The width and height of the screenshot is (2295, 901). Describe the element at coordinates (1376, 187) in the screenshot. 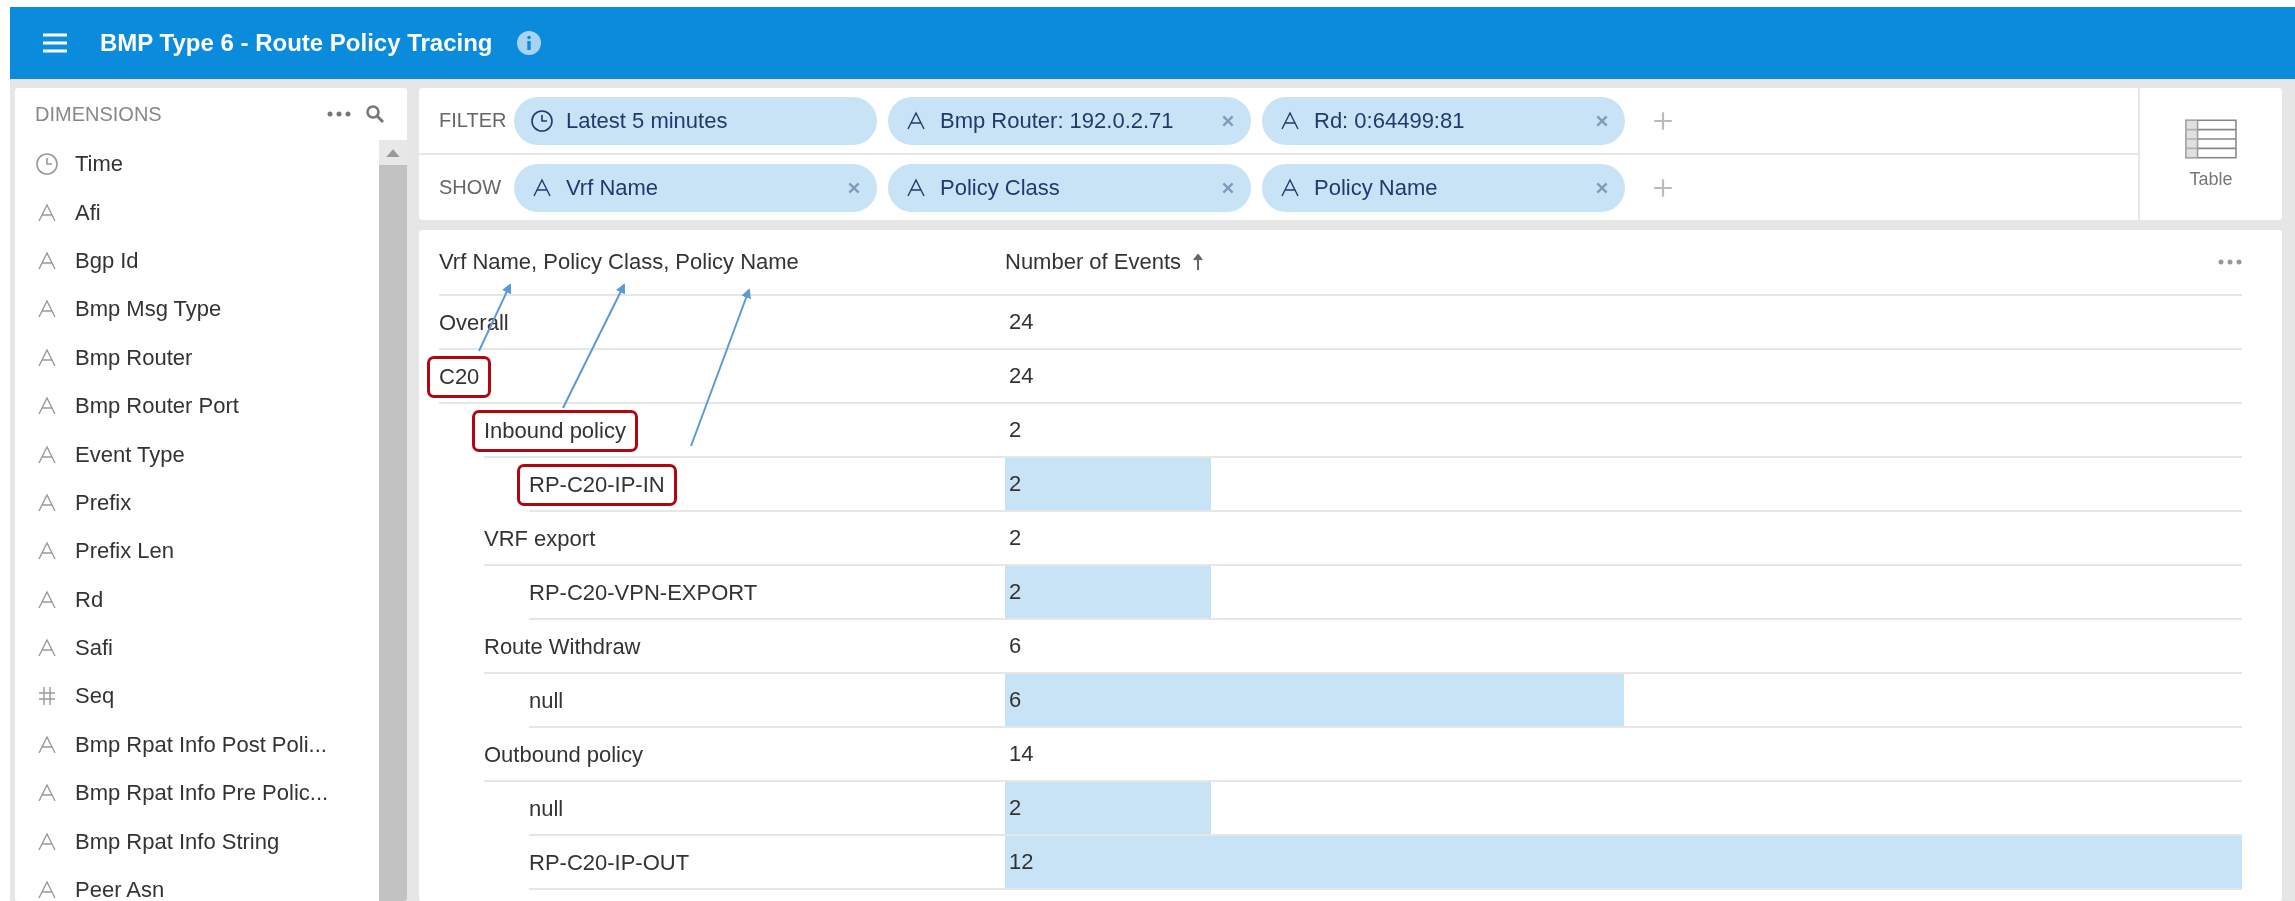

I see `chip-label: Policy Name` at that location.